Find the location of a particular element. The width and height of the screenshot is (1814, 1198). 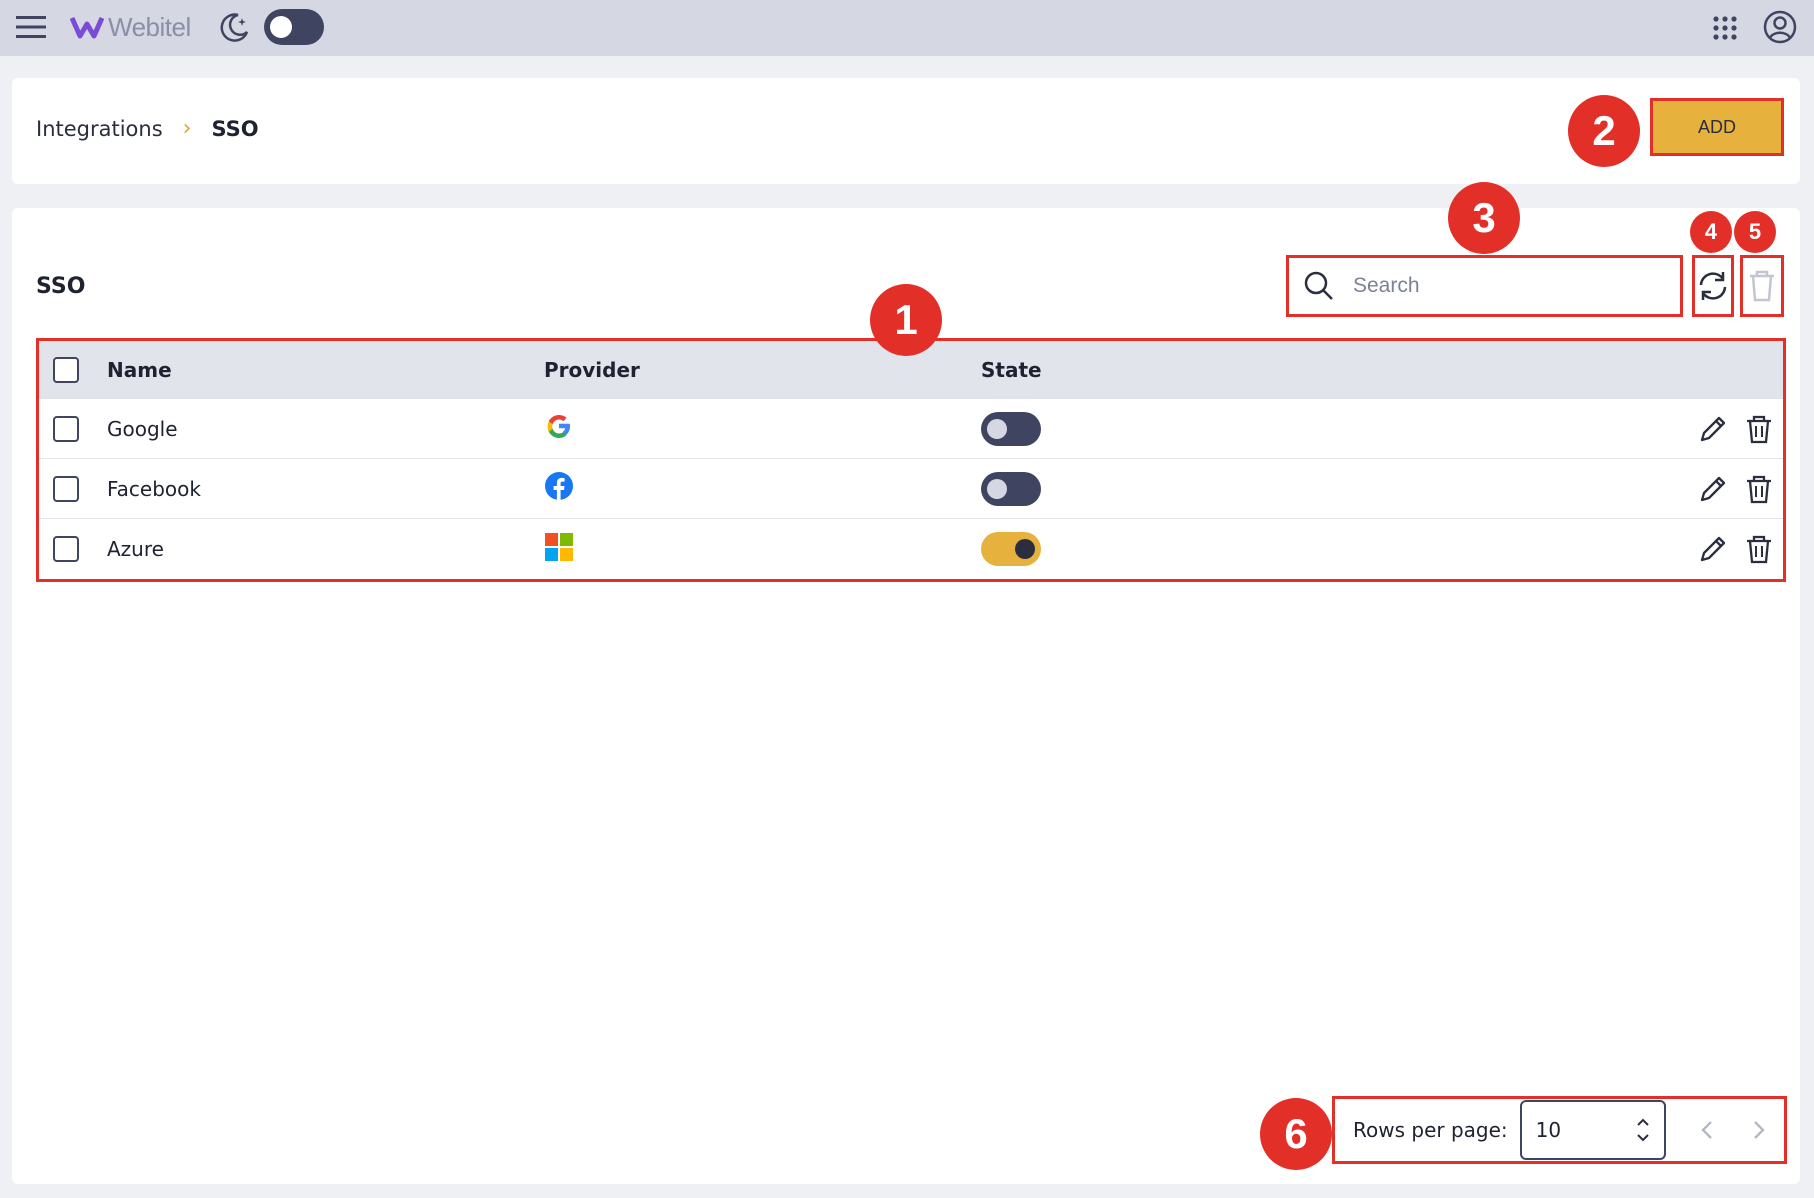

refresh-button is located at coordinates (1713, 286).